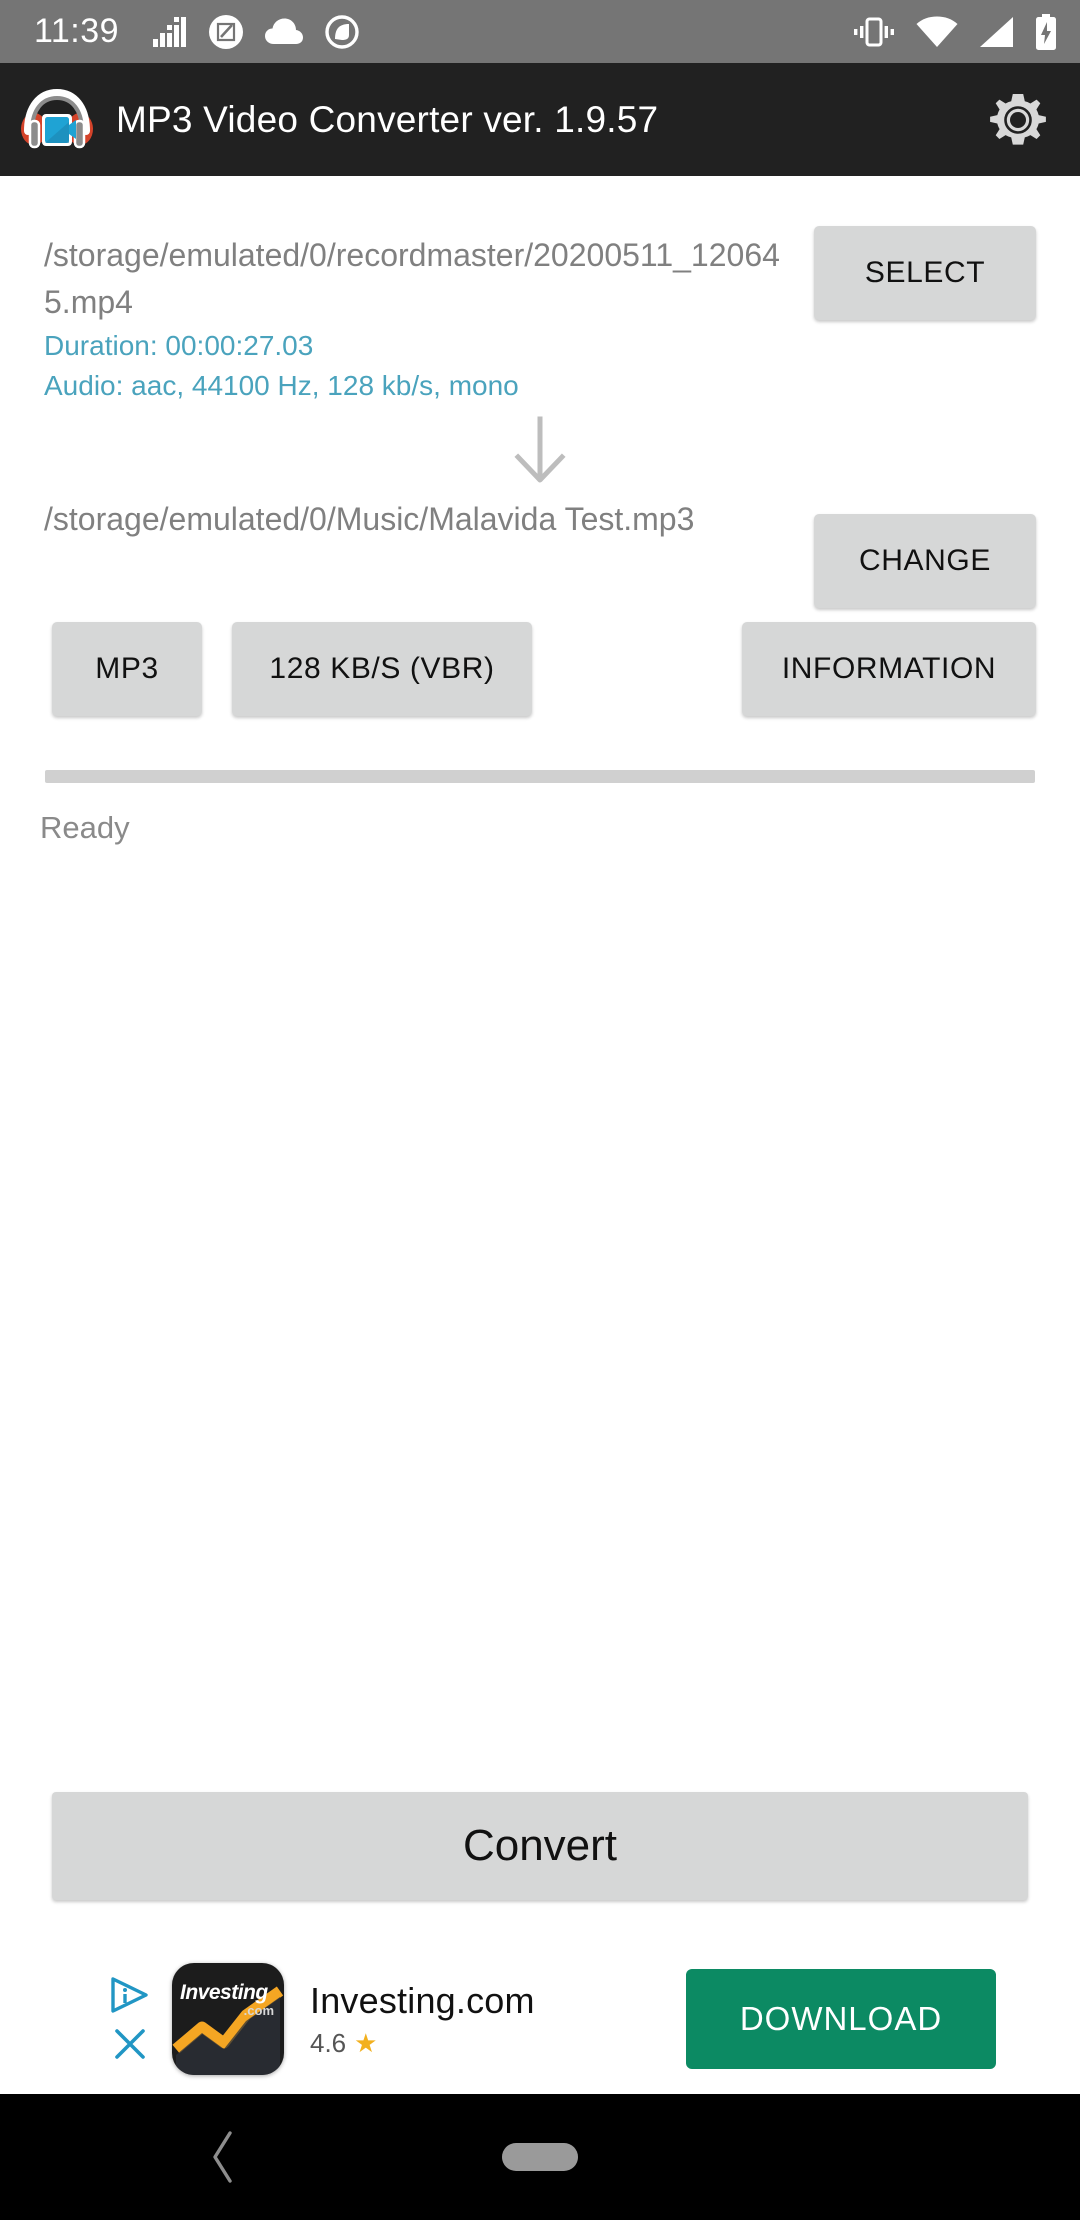 The width and height of the screenshot is (1080, 2220). I want to click on star-icon: ★, so click(366, 2042).